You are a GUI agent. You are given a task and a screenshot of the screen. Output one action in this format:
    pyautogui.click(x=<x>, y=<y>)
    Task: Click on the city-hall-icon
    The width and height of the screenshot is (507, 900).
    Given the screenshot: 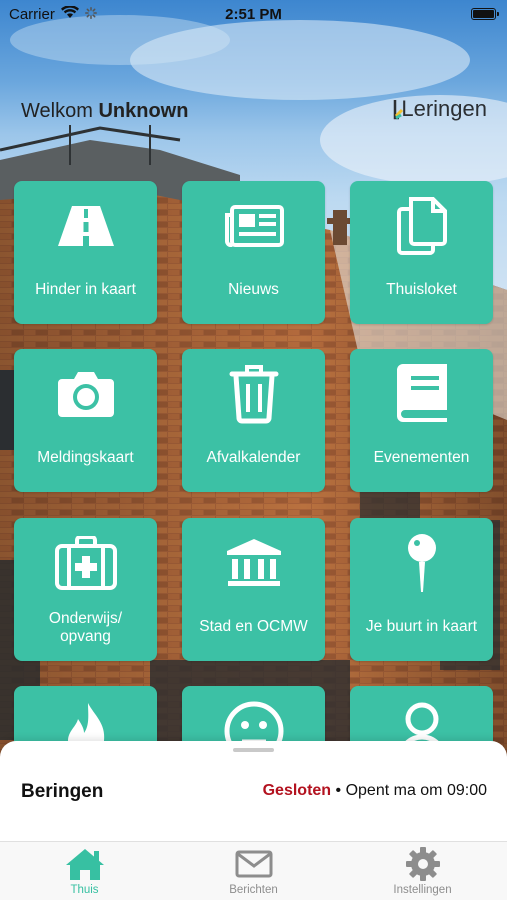 What is the action you would take?
    pyautogui.click(x=253, y=563)
    